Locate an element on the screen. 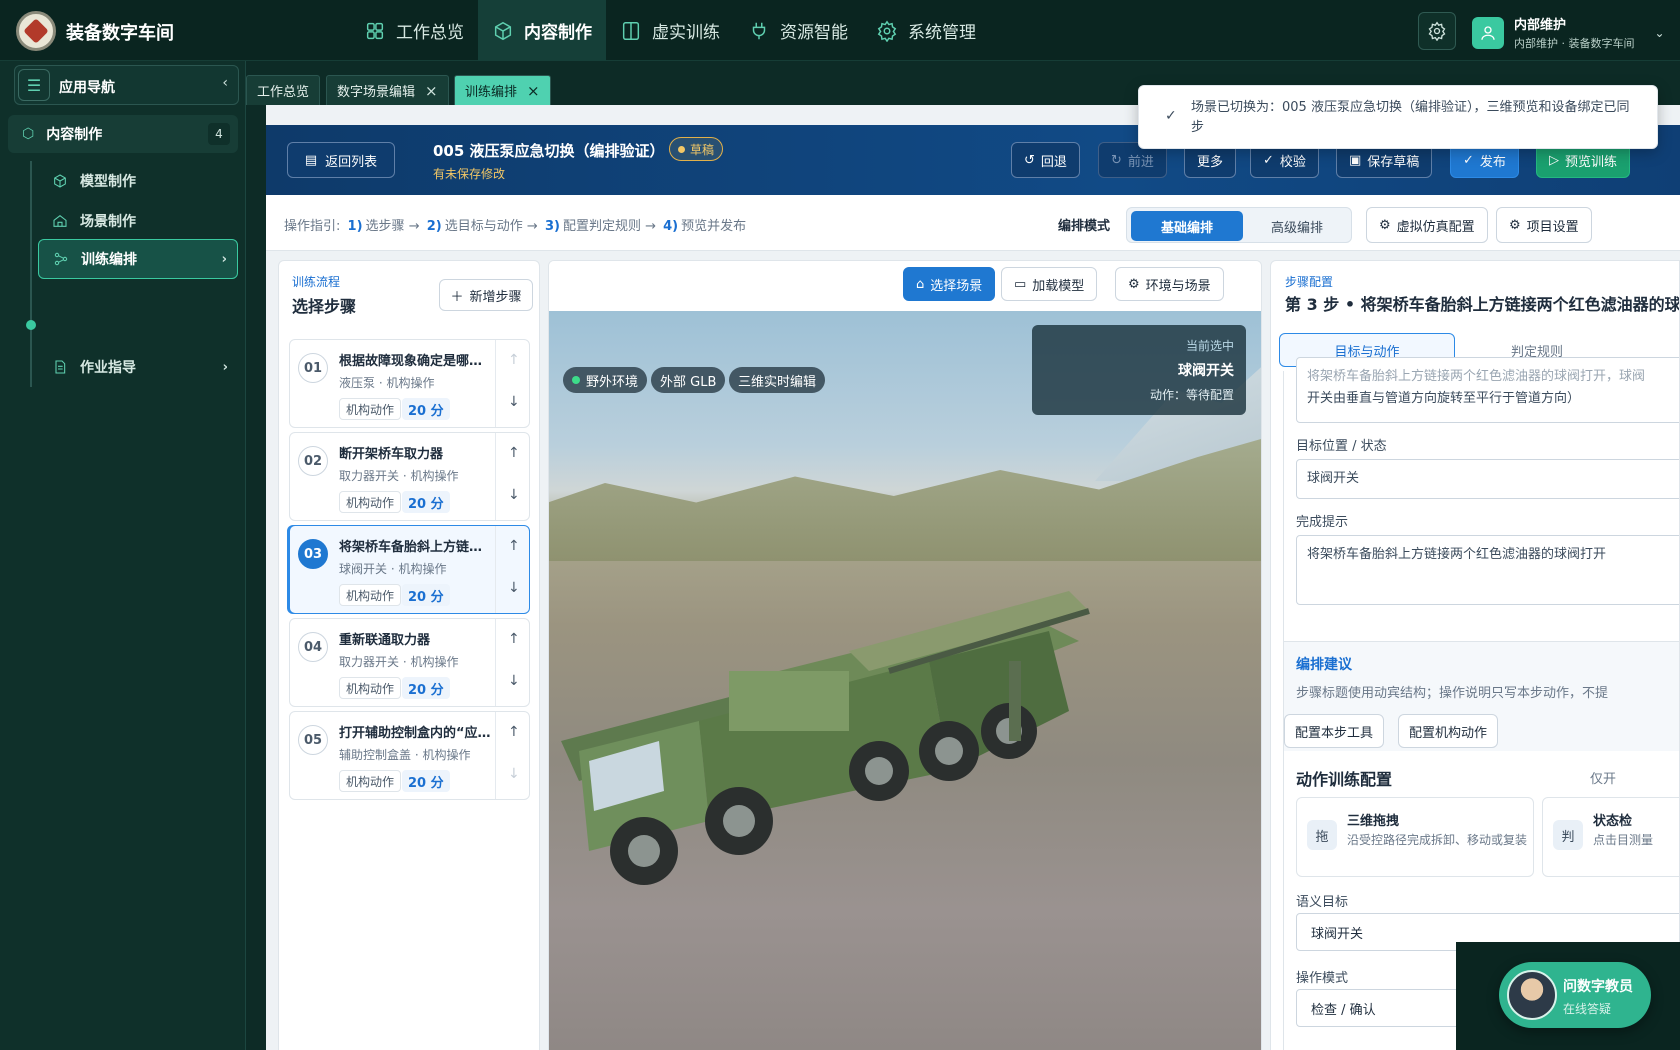 This screenshot has width=1680, height=1050. settings-button is located at coordinates (1437, 31).